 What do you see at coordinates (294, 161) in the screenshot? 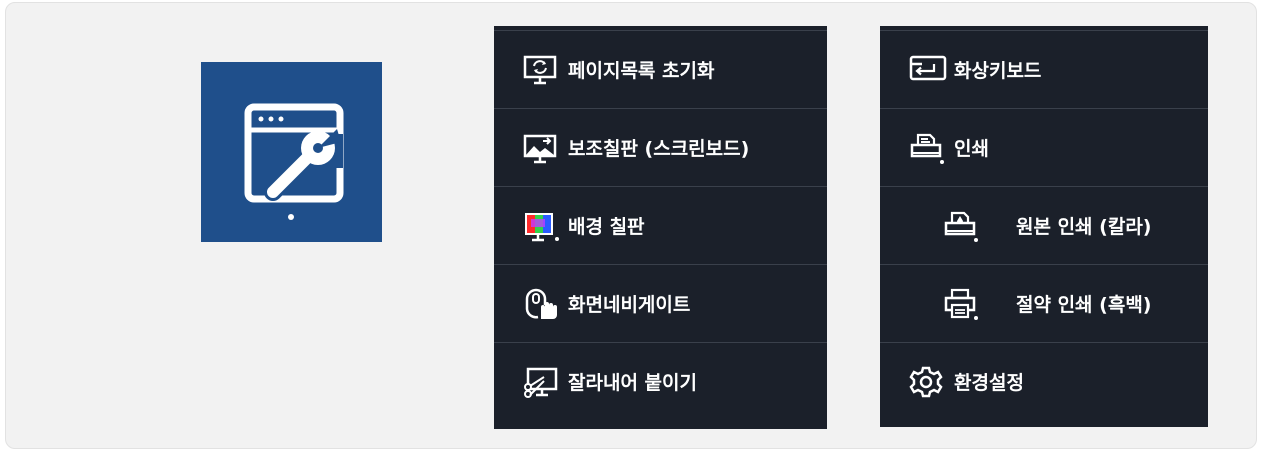
I see `window-wrench-icon` at bounding box center [294, 161].